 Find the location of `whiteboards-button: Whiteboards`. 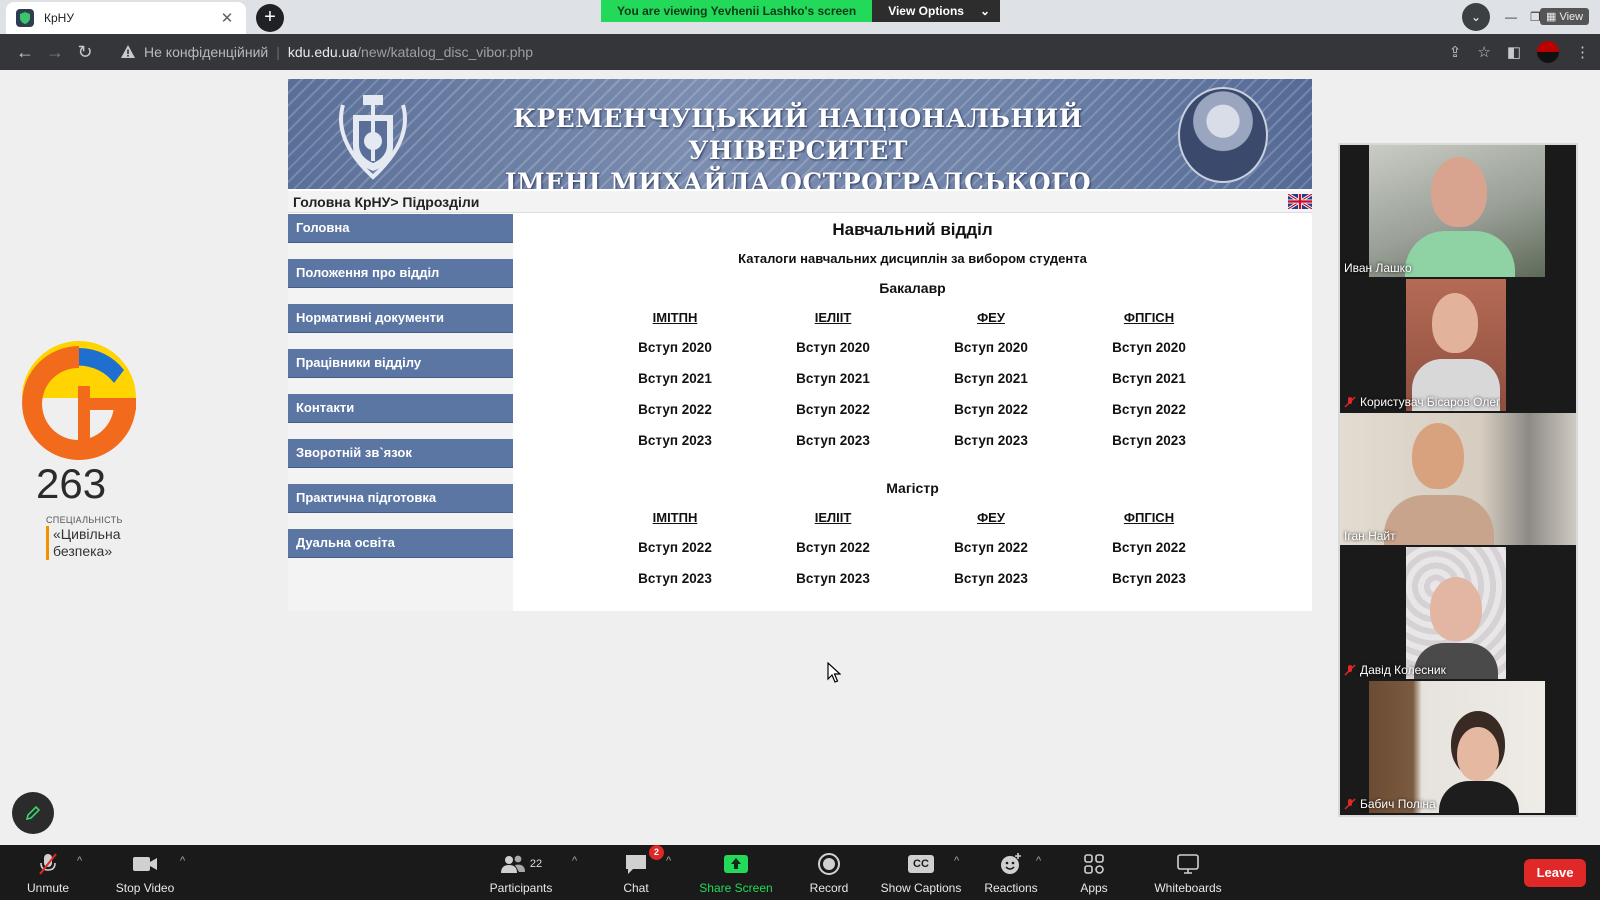

whiteboards-button: Whiteboards is located at coordinates (1188, 873).